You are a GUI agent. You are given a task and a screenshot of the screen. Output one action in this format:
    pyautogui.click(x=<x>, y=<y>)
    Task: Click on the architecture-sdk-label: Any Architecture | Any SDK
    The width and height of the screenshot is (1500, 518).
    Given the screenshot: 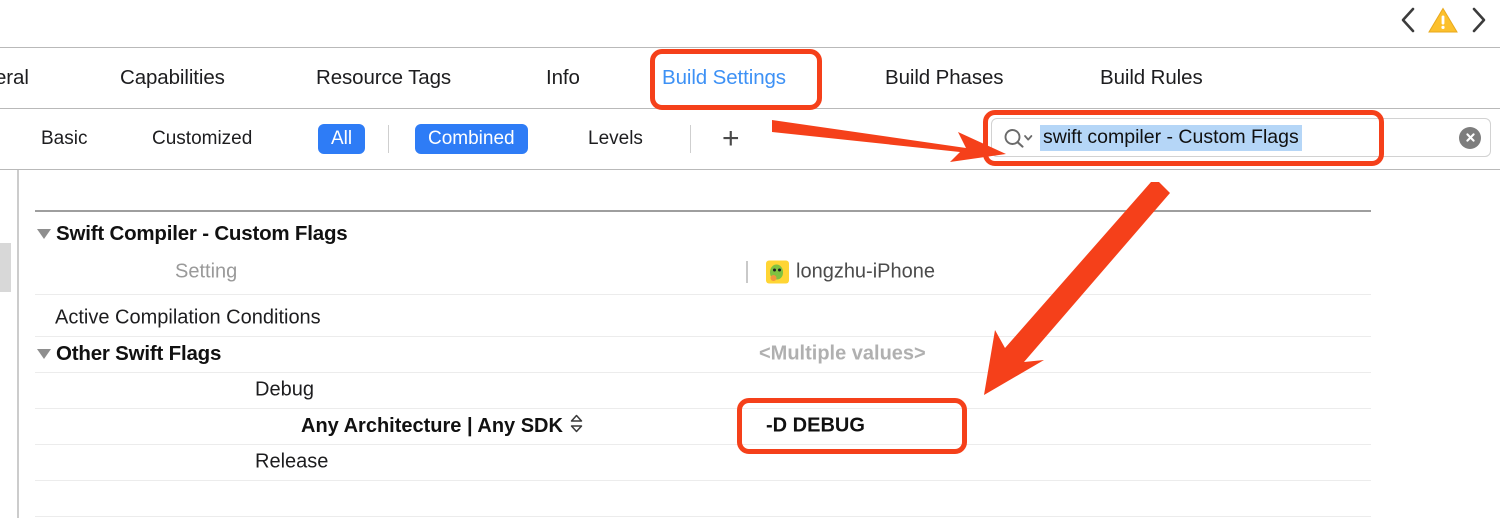 What is the action you would take?
    pyautogui.click(x=432, y=426)
    